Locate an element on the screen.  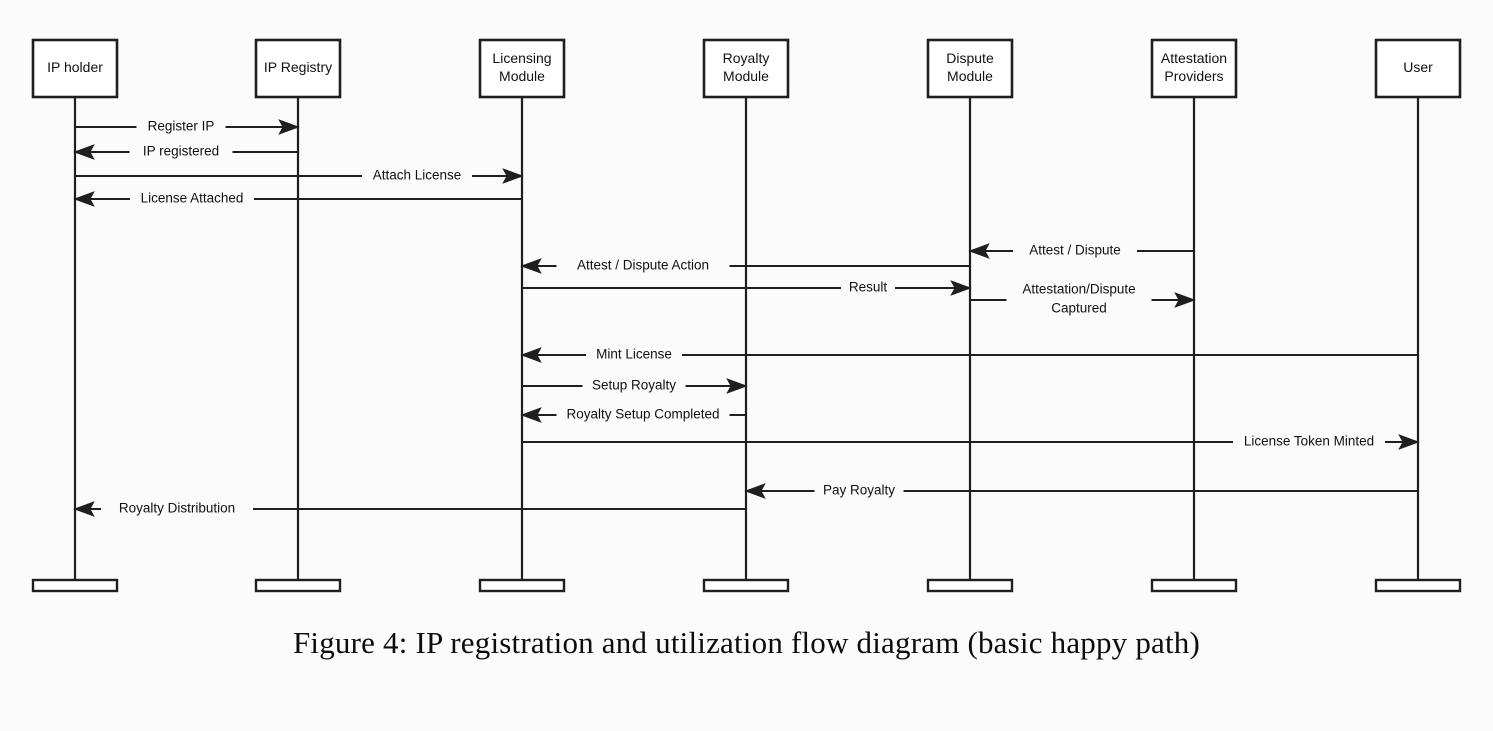
message-label-mint-license: Mint License is located at coordinates (634, 354).